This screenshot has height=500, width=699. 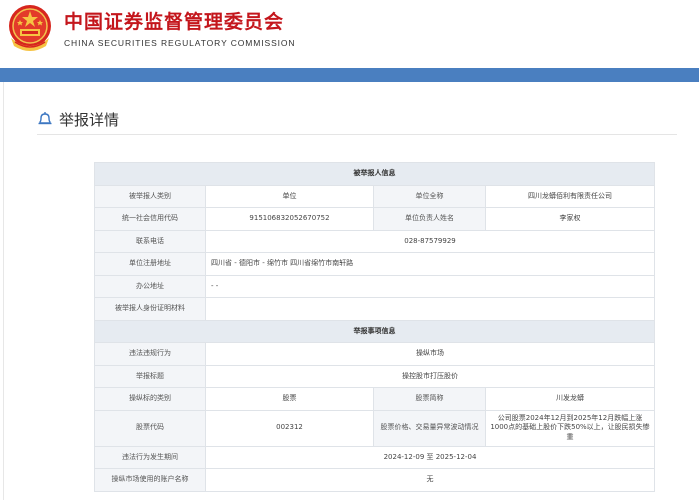 I want to click on field-value: 无, so click(x=430, y=480).